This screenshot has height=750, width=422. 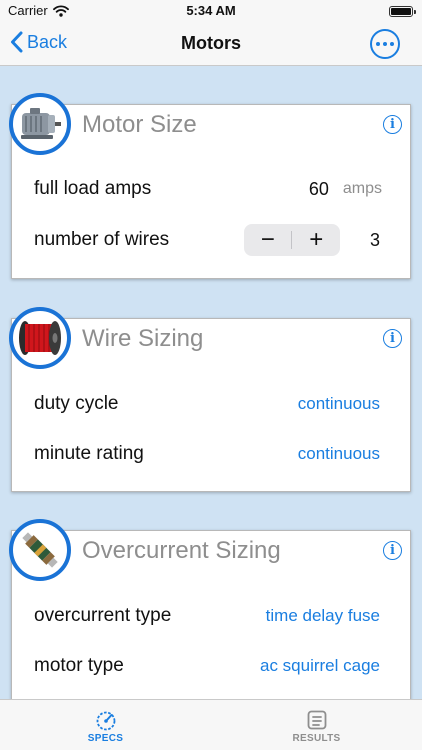 What do you see at coordinates (181, 550) in the screenshot?
I see `overcurrent-sizing-title: Overcurrent Sizing` at bounding box center [181, 550].